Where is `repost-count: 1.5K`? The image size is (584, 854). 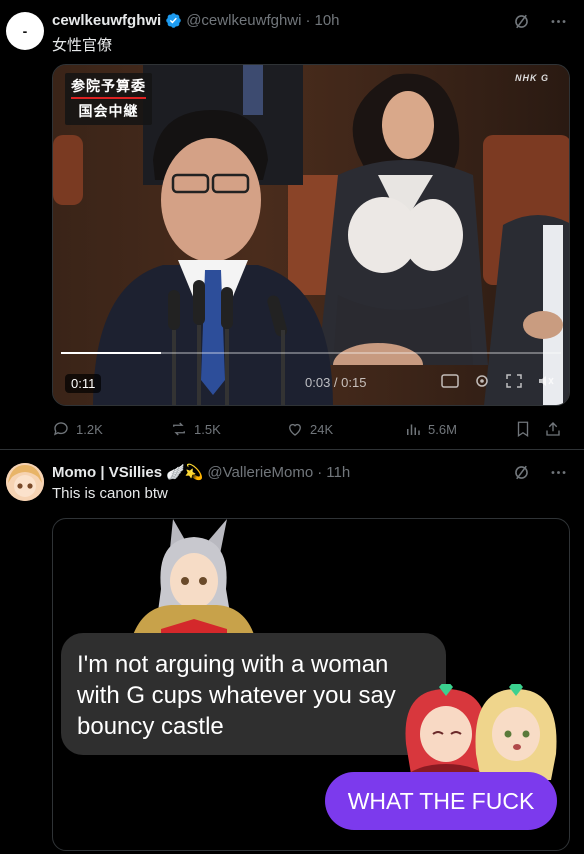
repost-count: 1.5K is located at coordinates (207, 429).